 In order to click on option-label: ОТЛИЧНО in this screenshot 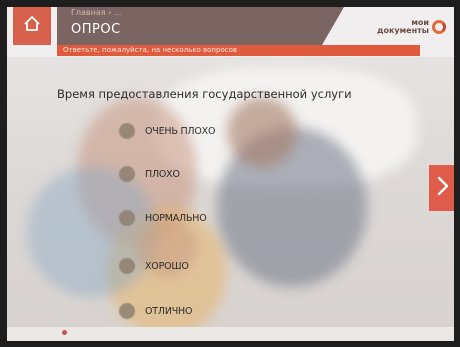, I will do `click(169, 311)`.